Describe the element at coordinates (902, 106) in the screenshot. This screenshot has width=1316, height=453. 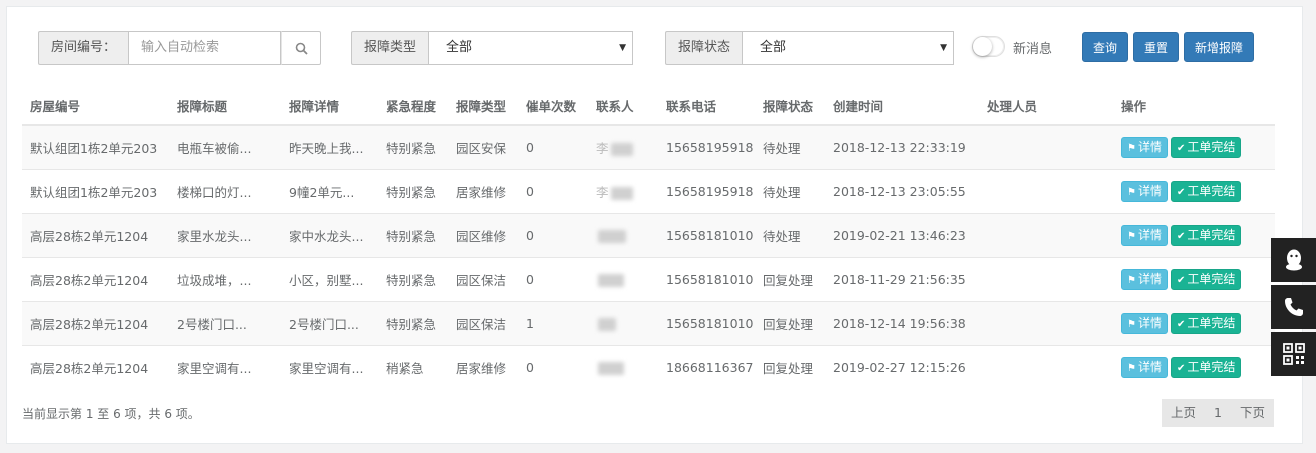
I see `col-header-created: 创建时间` at that location.